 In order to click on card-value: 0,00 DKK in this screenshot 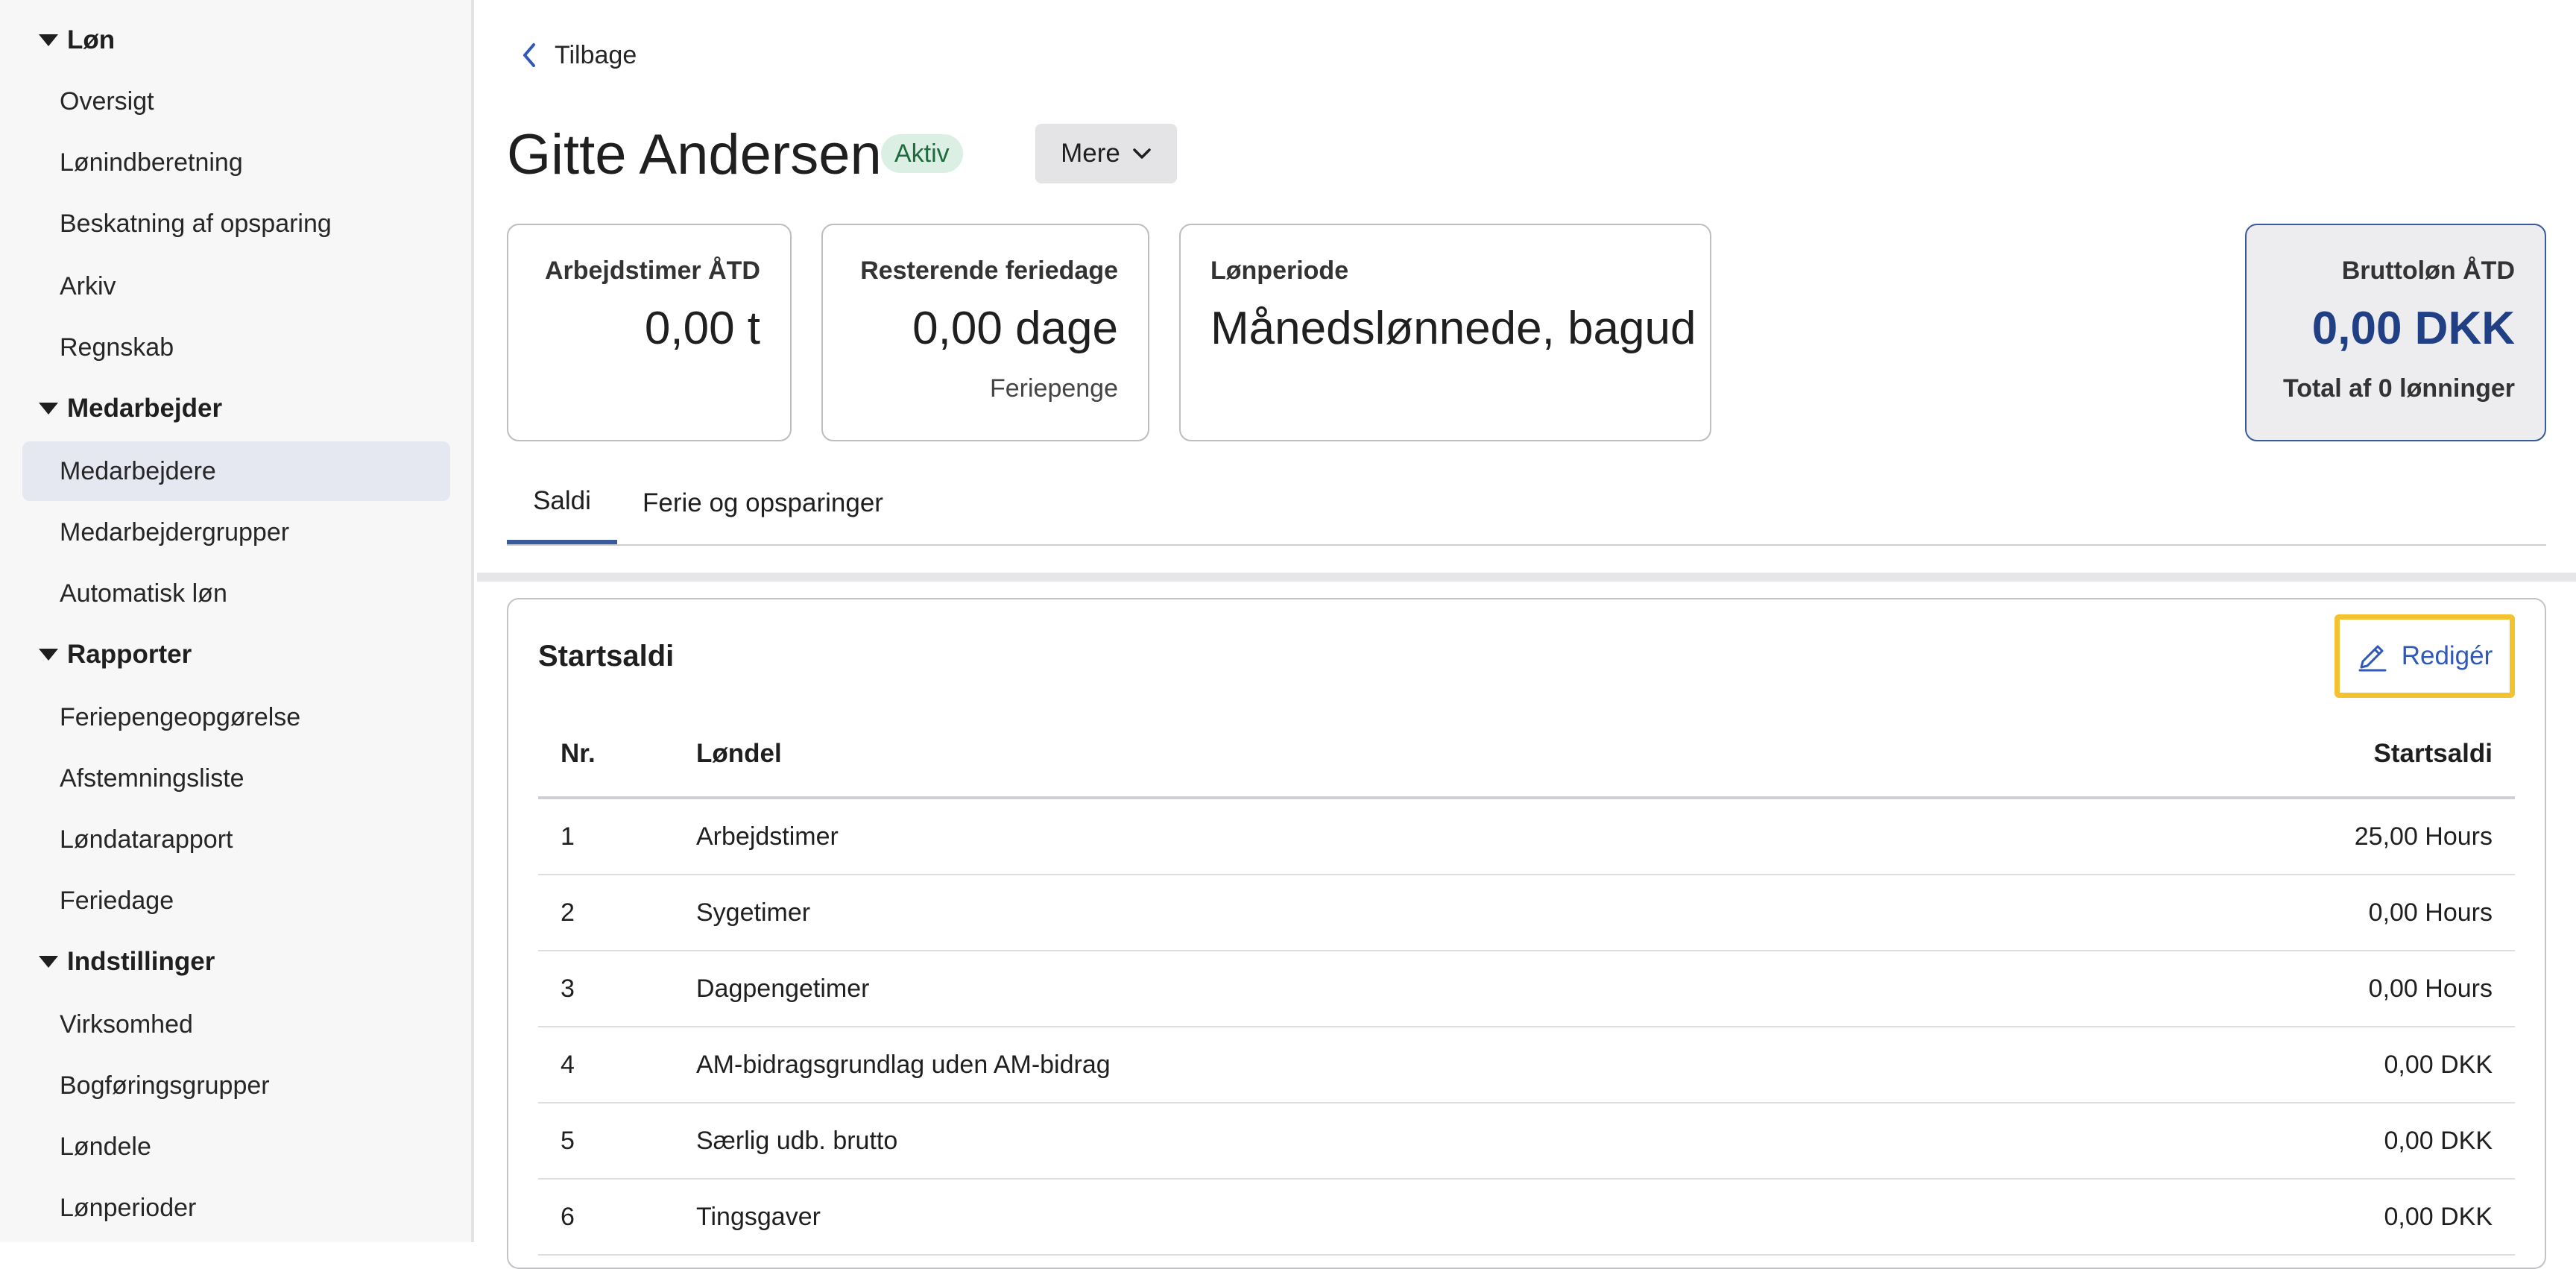, I will do `click(2413, 328)`.